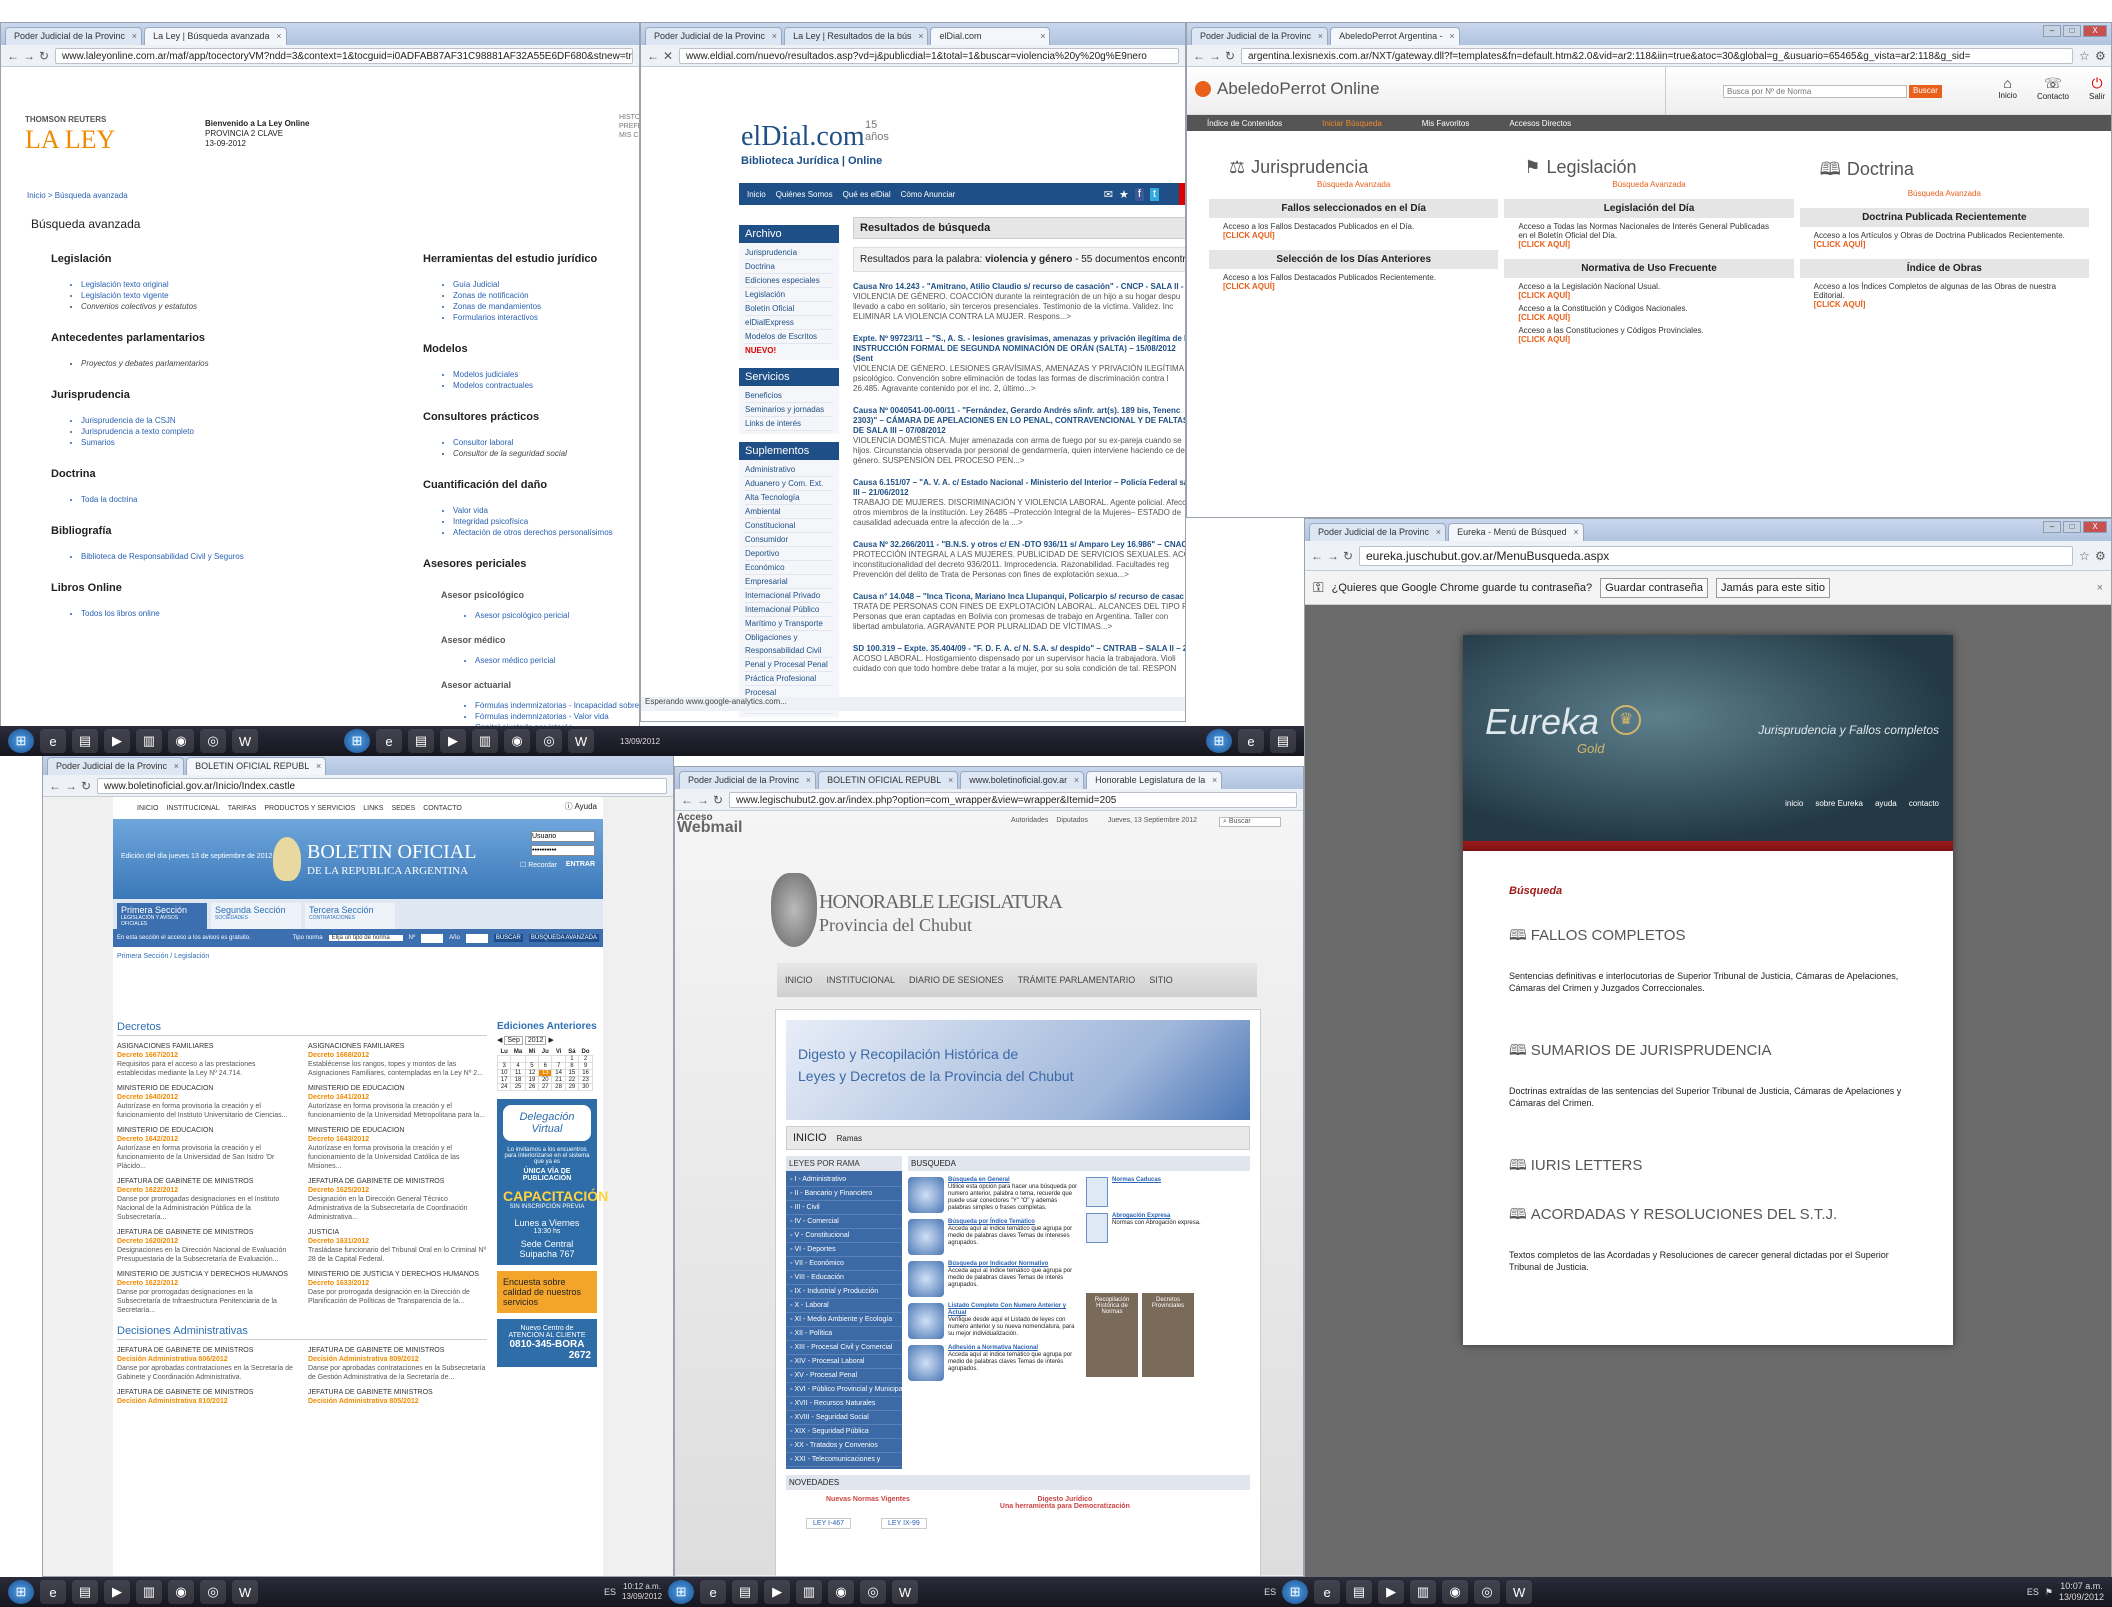 The image size is (2112, 1607). Describe the element at coordinates (804, 194) in the screenshot. I see `menu-item: Quiénes Somos` at that location.